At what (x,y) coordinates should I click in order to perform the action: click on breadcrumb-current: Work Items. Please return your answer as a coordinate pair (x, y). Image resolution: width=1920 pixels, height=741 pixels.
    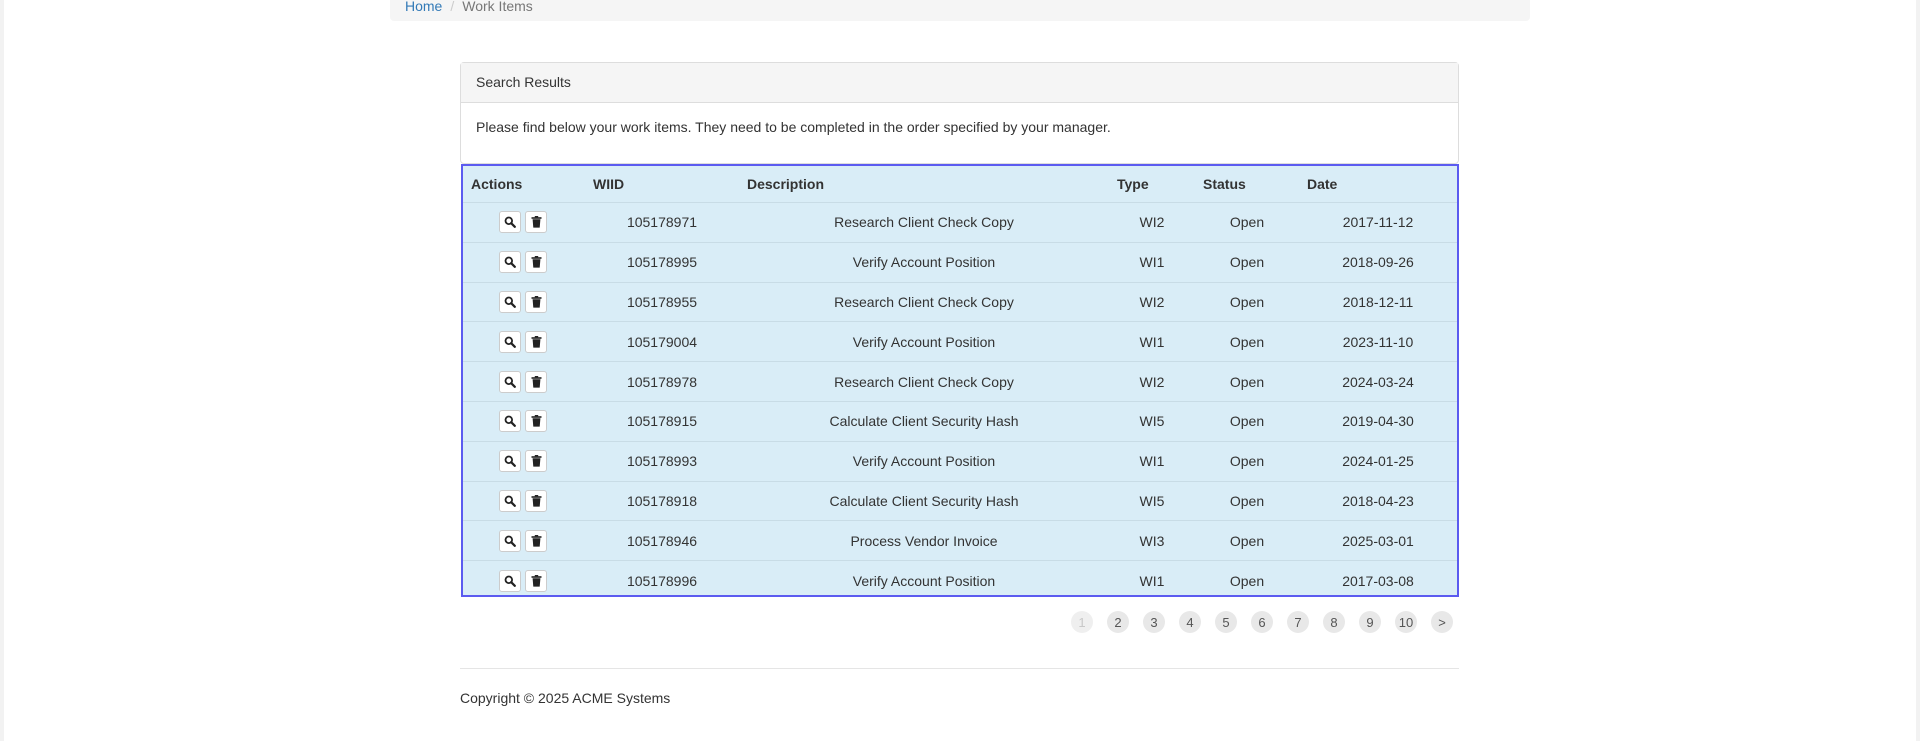
    Looking at the image, I should click on (497, 7).